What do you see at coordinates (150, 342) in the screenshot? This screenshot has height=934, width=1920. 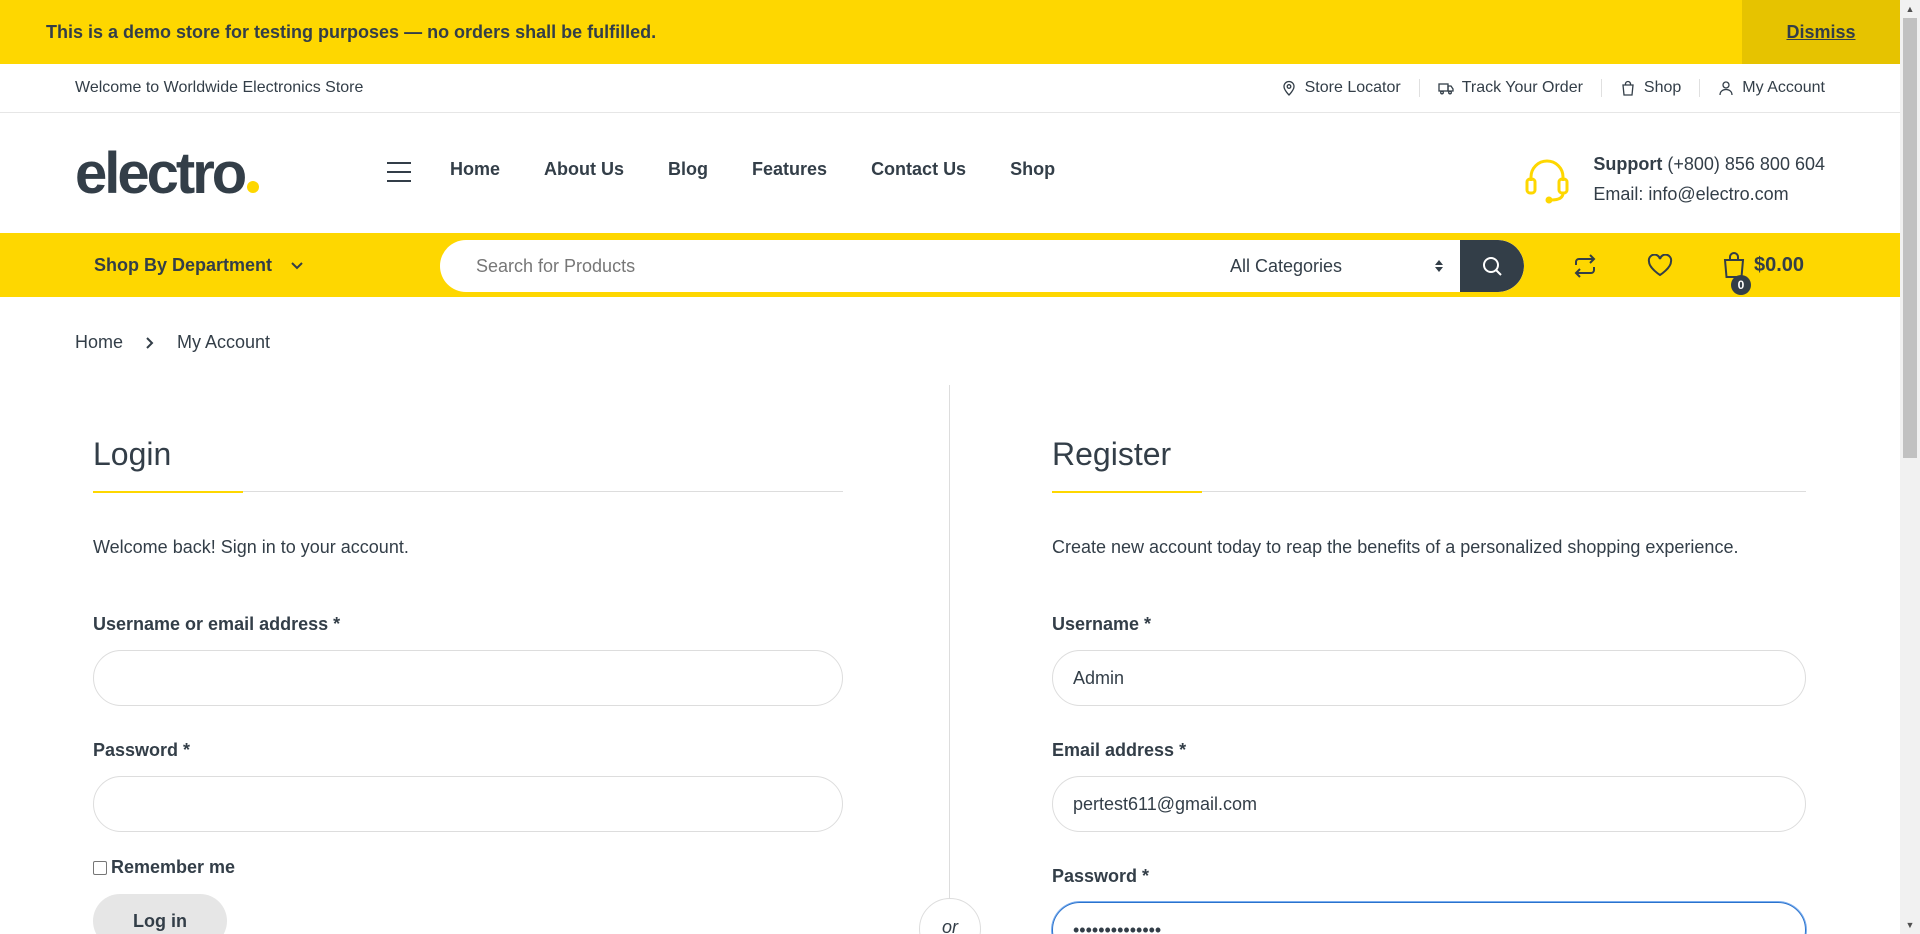 I see `breadcrumb-chevron-right-icon` at bounding box center [150, 342].